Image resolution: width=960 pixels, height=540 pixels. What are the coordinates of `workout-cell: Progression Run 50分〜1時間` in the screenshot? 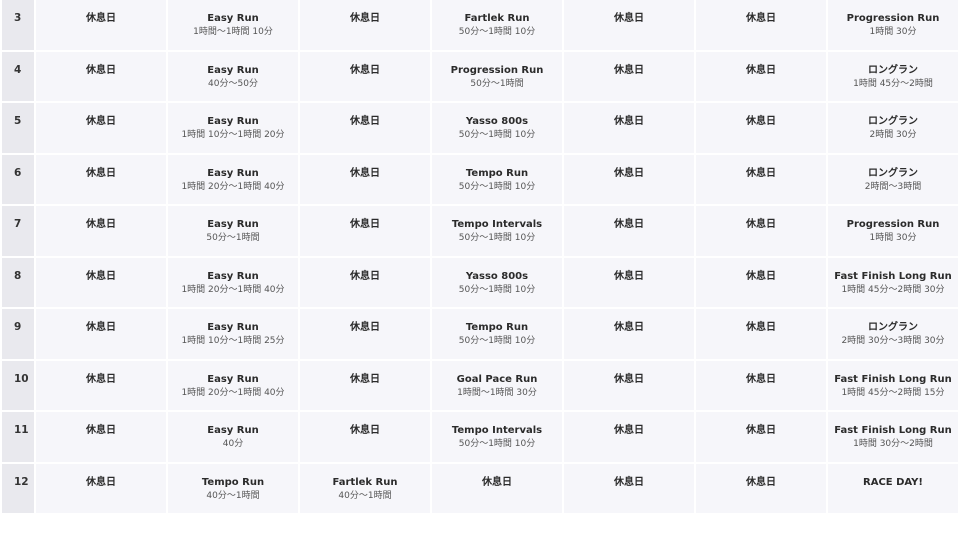 It's located at (497, 77).